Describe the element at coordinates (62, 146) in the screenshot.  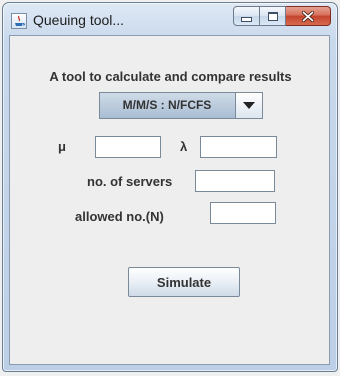
I see `mu-label: μ` at that location.